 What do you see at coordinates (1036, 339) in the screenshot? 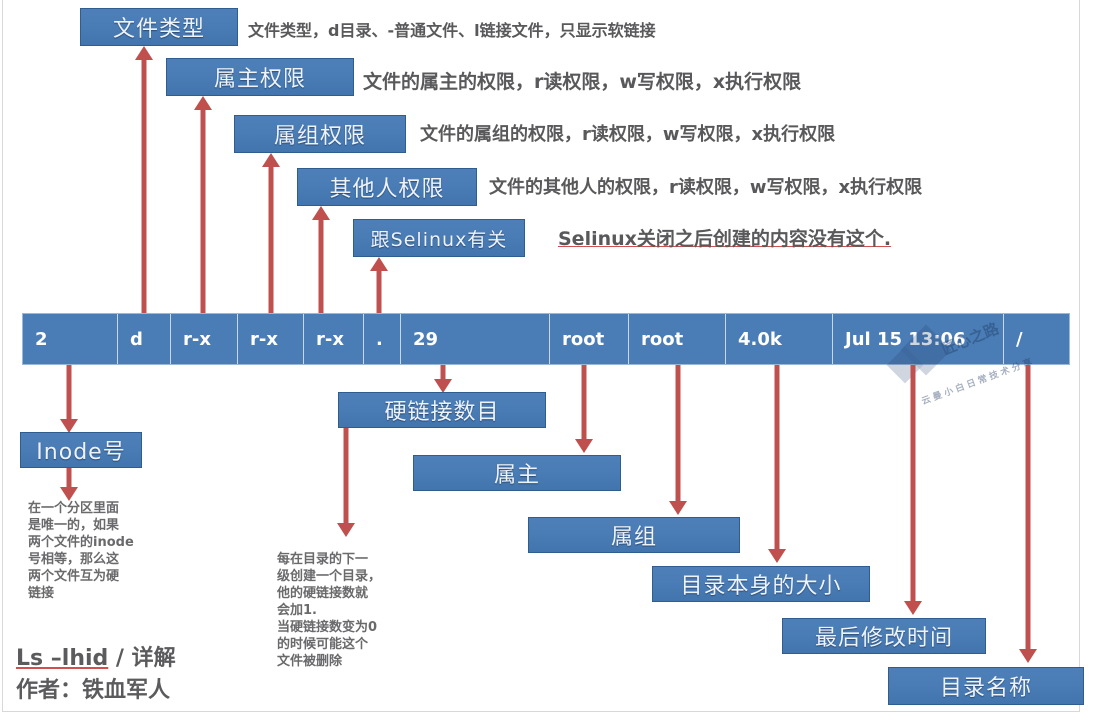
I see `ls-cell-name: /` at bounding box center [1036, 339].